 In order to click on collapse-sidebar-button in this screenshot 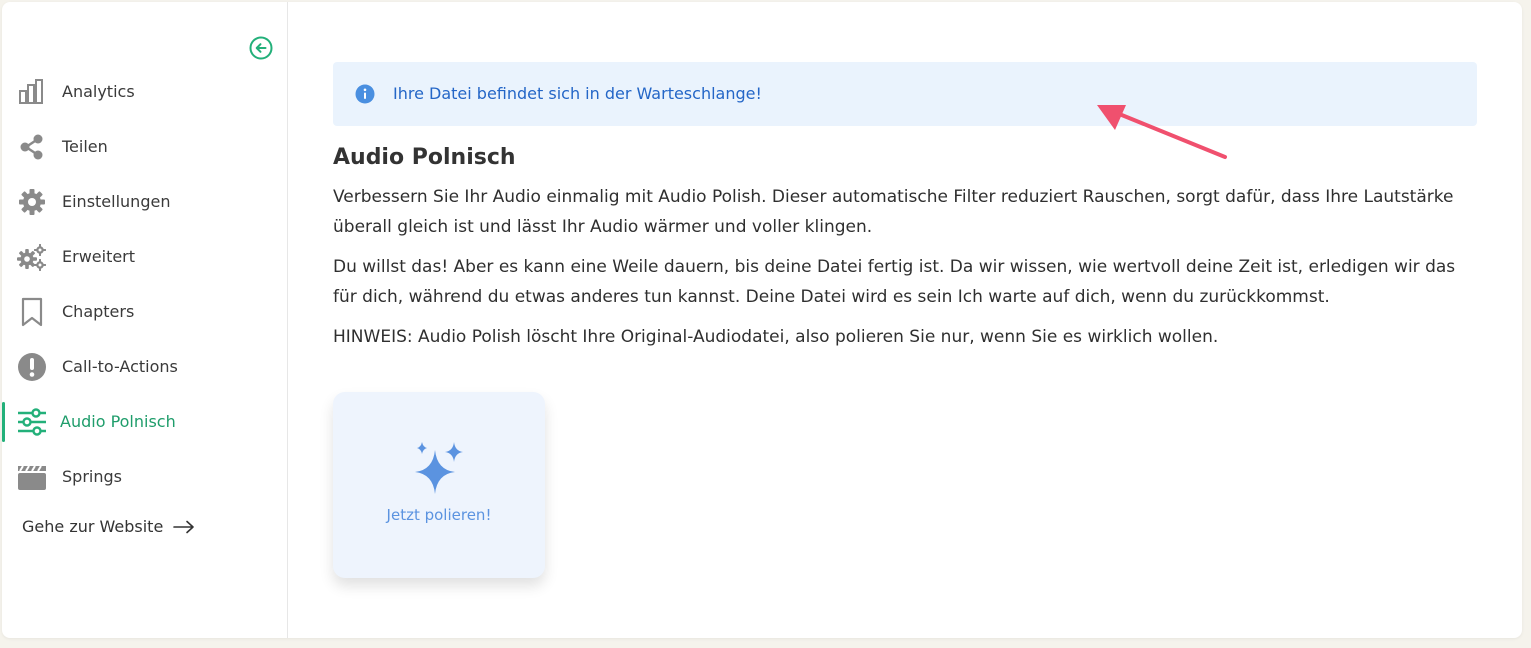, I will do `click(261, 48)`.